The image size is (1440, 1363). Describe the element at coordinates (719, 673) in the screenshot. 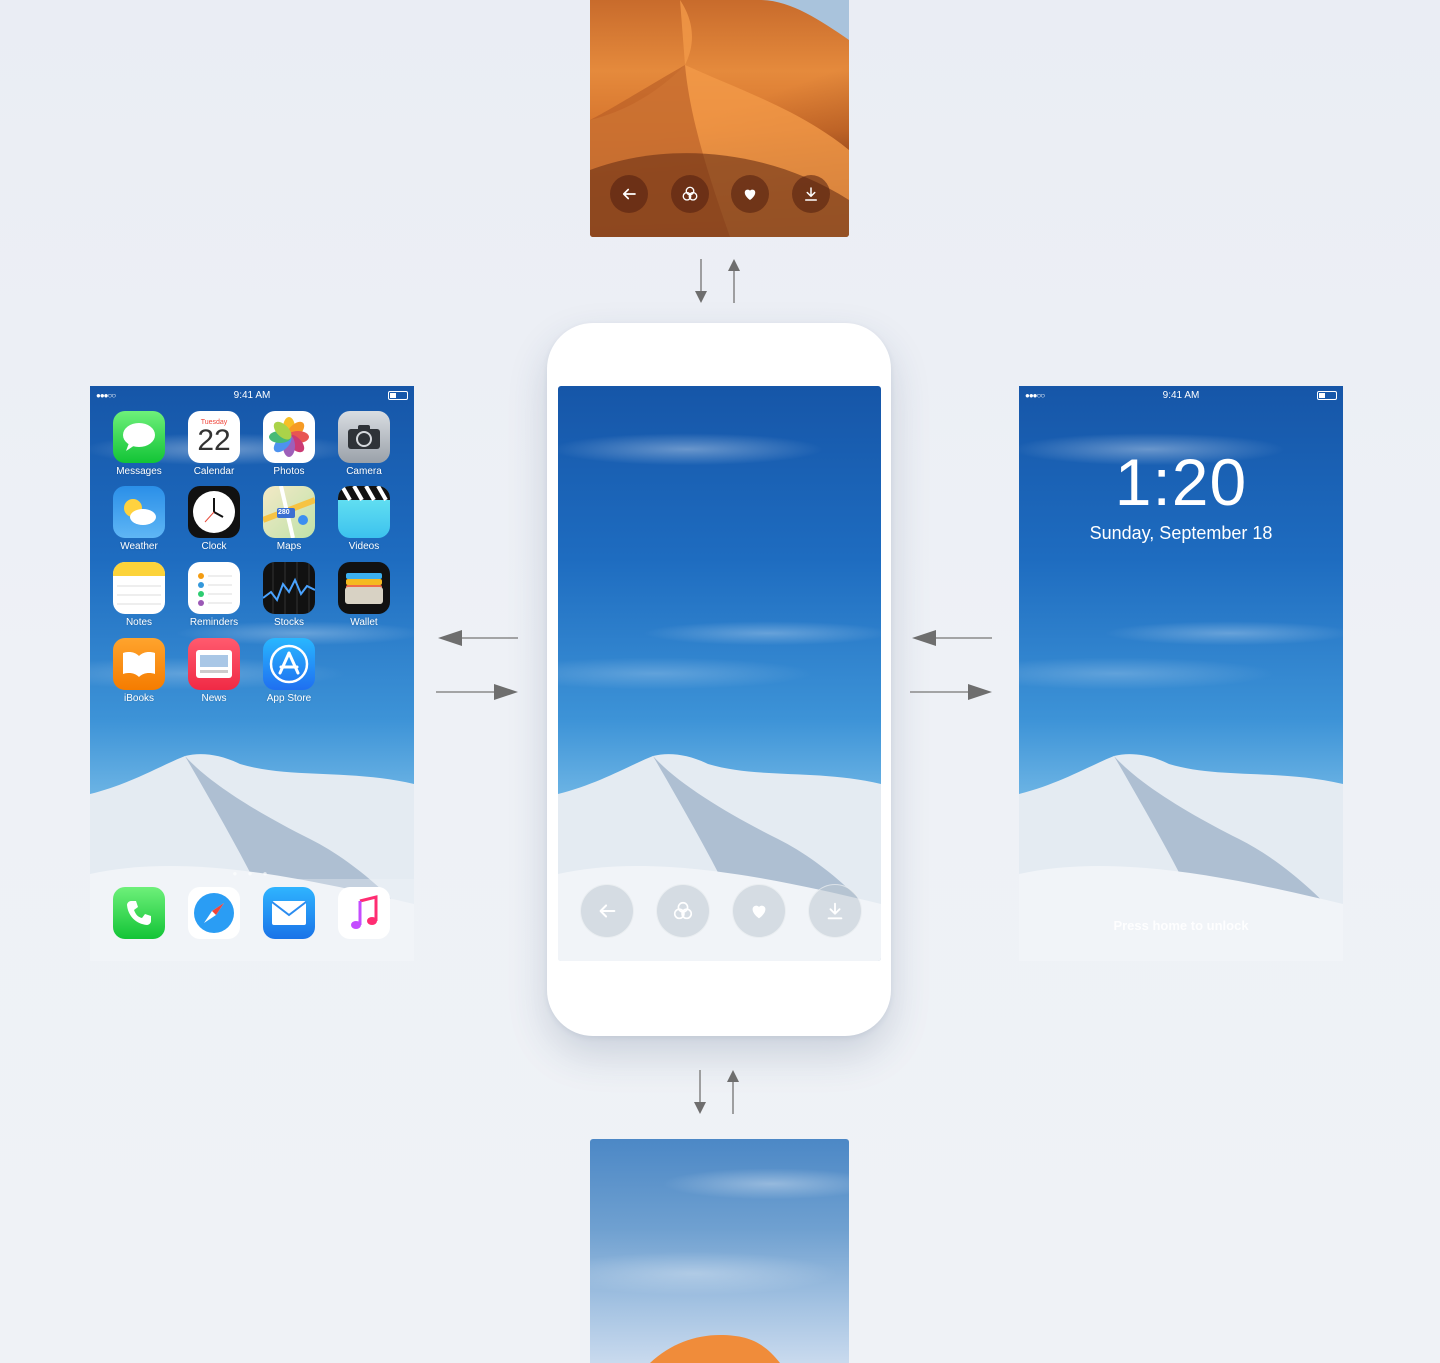

I see `wallpaper-preview` at that location.